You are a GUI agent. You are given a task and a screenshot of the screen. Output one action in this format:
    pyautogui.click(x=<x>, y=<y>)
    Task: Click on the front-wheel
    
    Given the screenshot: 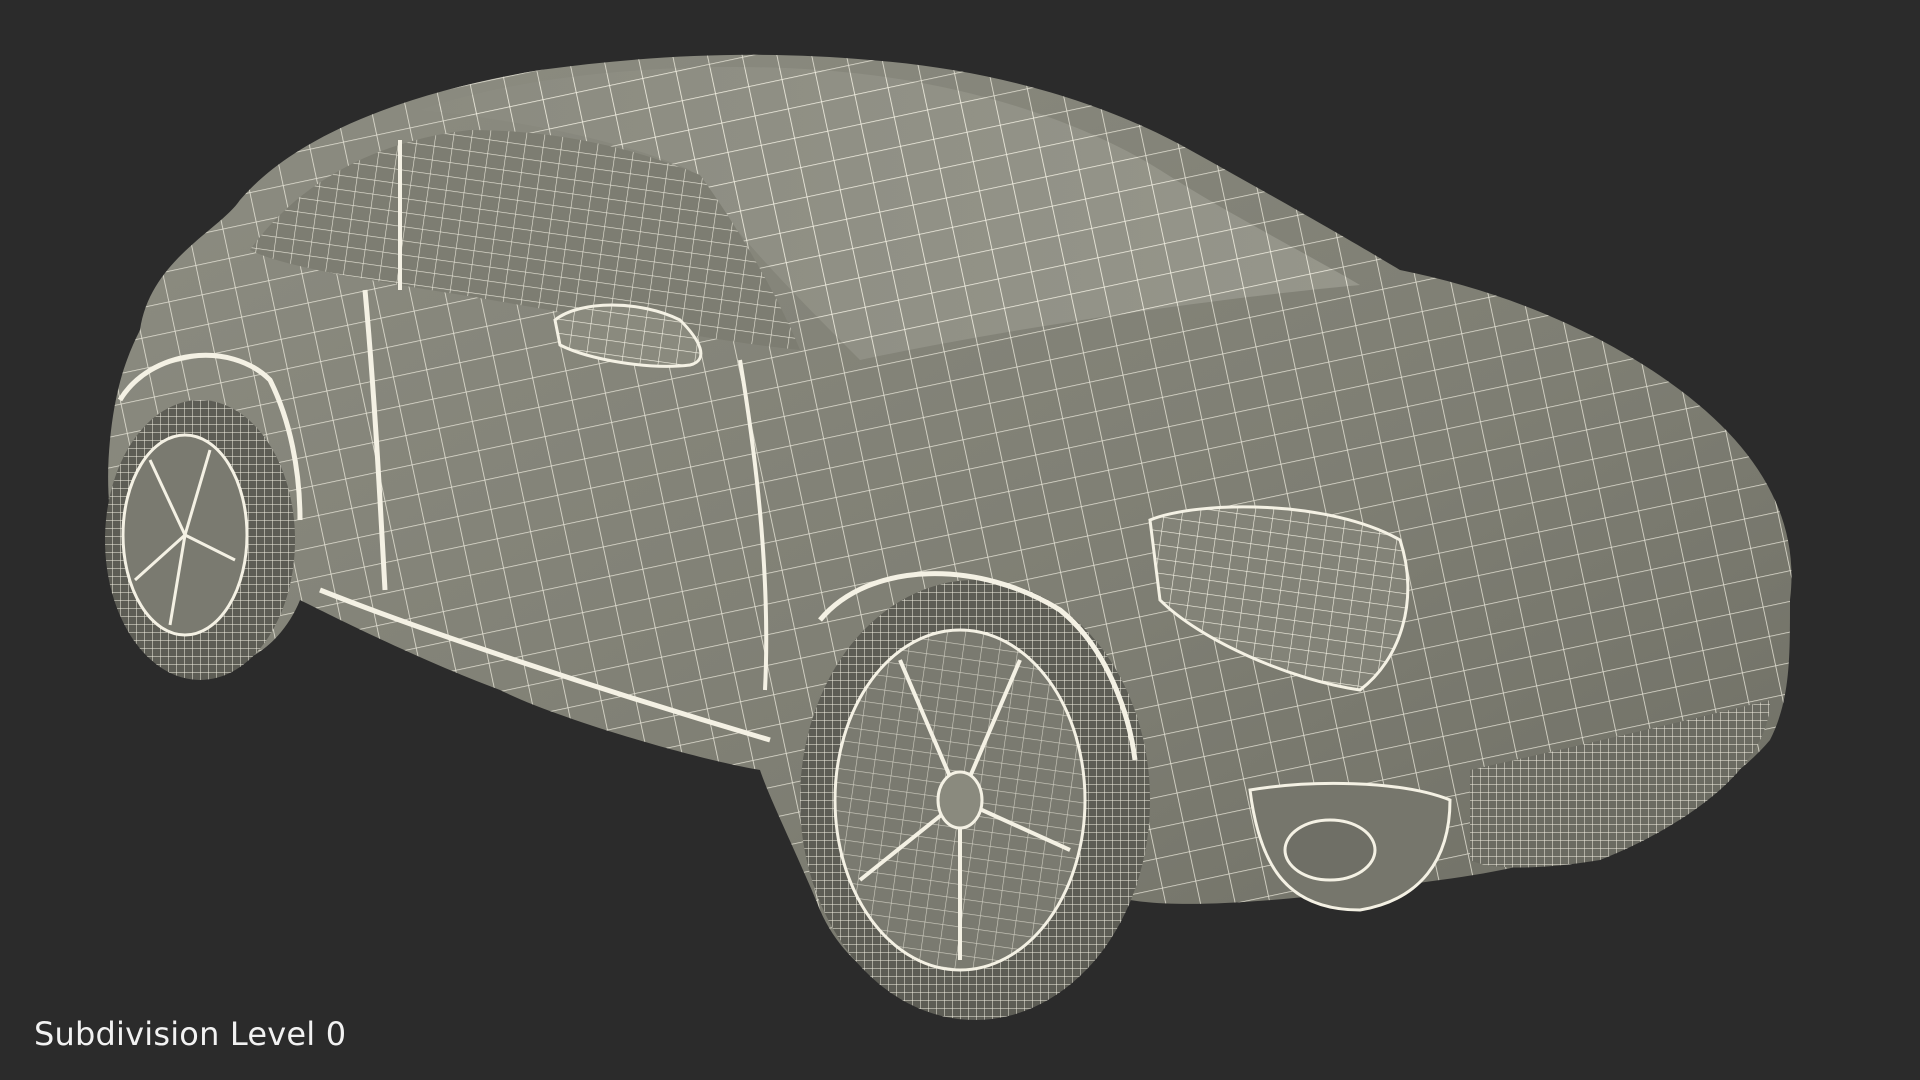 What is the action you would take?
    pyautogui.click(x=975, y=800)
    